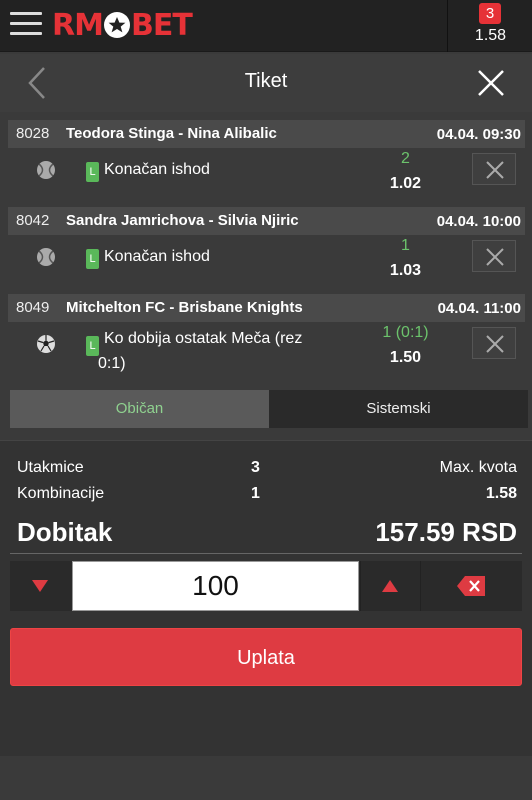  What do you see at coordinates (116, 25) in the screenshot?
I see `soccer-ball-logo-icon` at bounding box center [116, 25].